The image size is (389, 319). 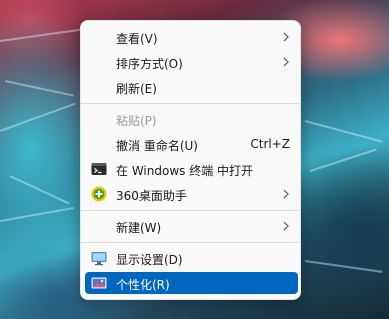 I want to click on menu-item-label: 个性化(R), so click(x=143, y=285).